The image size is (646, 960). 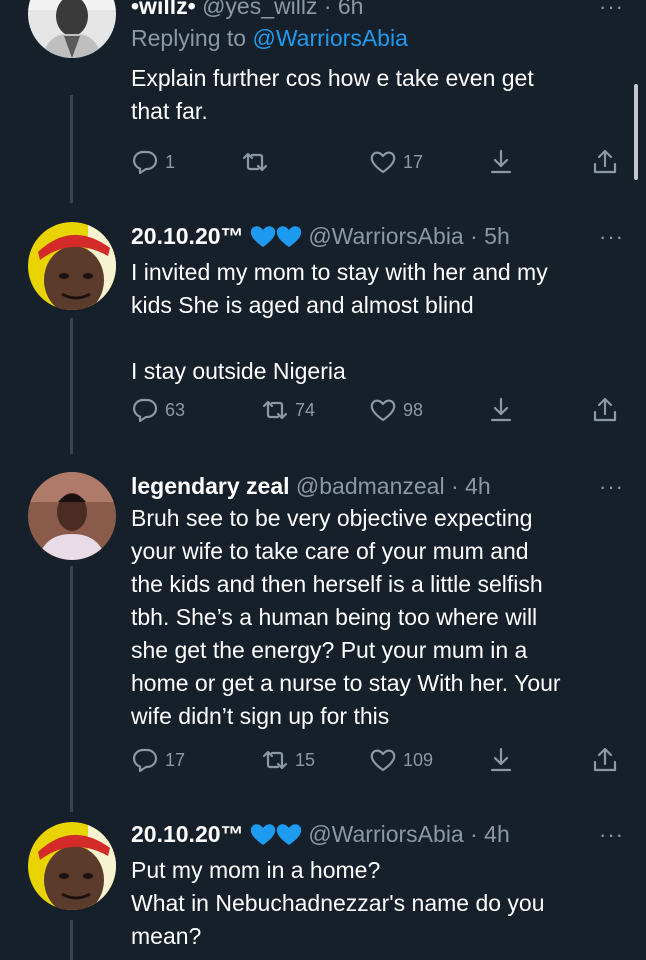 I want to click on timestamp: · 5h, so click(x=490, y=236).